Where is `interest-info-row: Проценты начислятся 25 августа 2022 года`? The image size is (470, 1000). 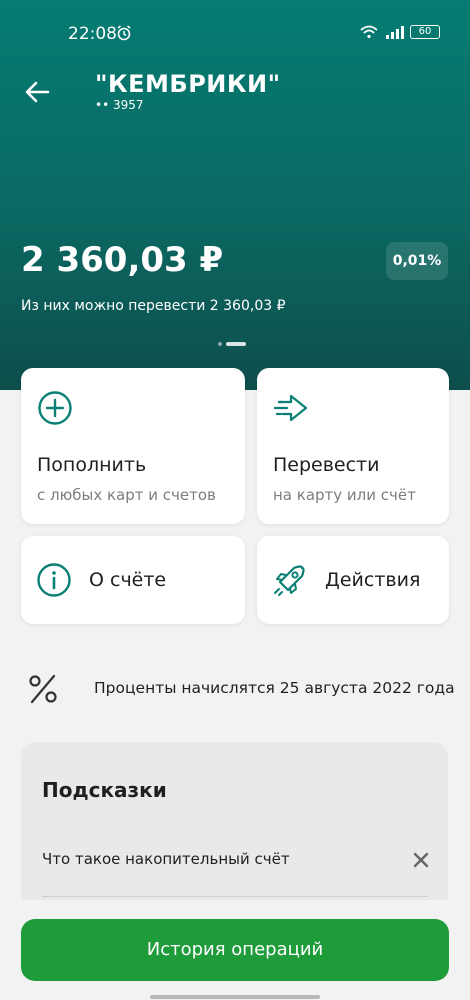 interest-info-row: Проценты начислятся 25 августа 2022 года is located at coordinates (235, 688).